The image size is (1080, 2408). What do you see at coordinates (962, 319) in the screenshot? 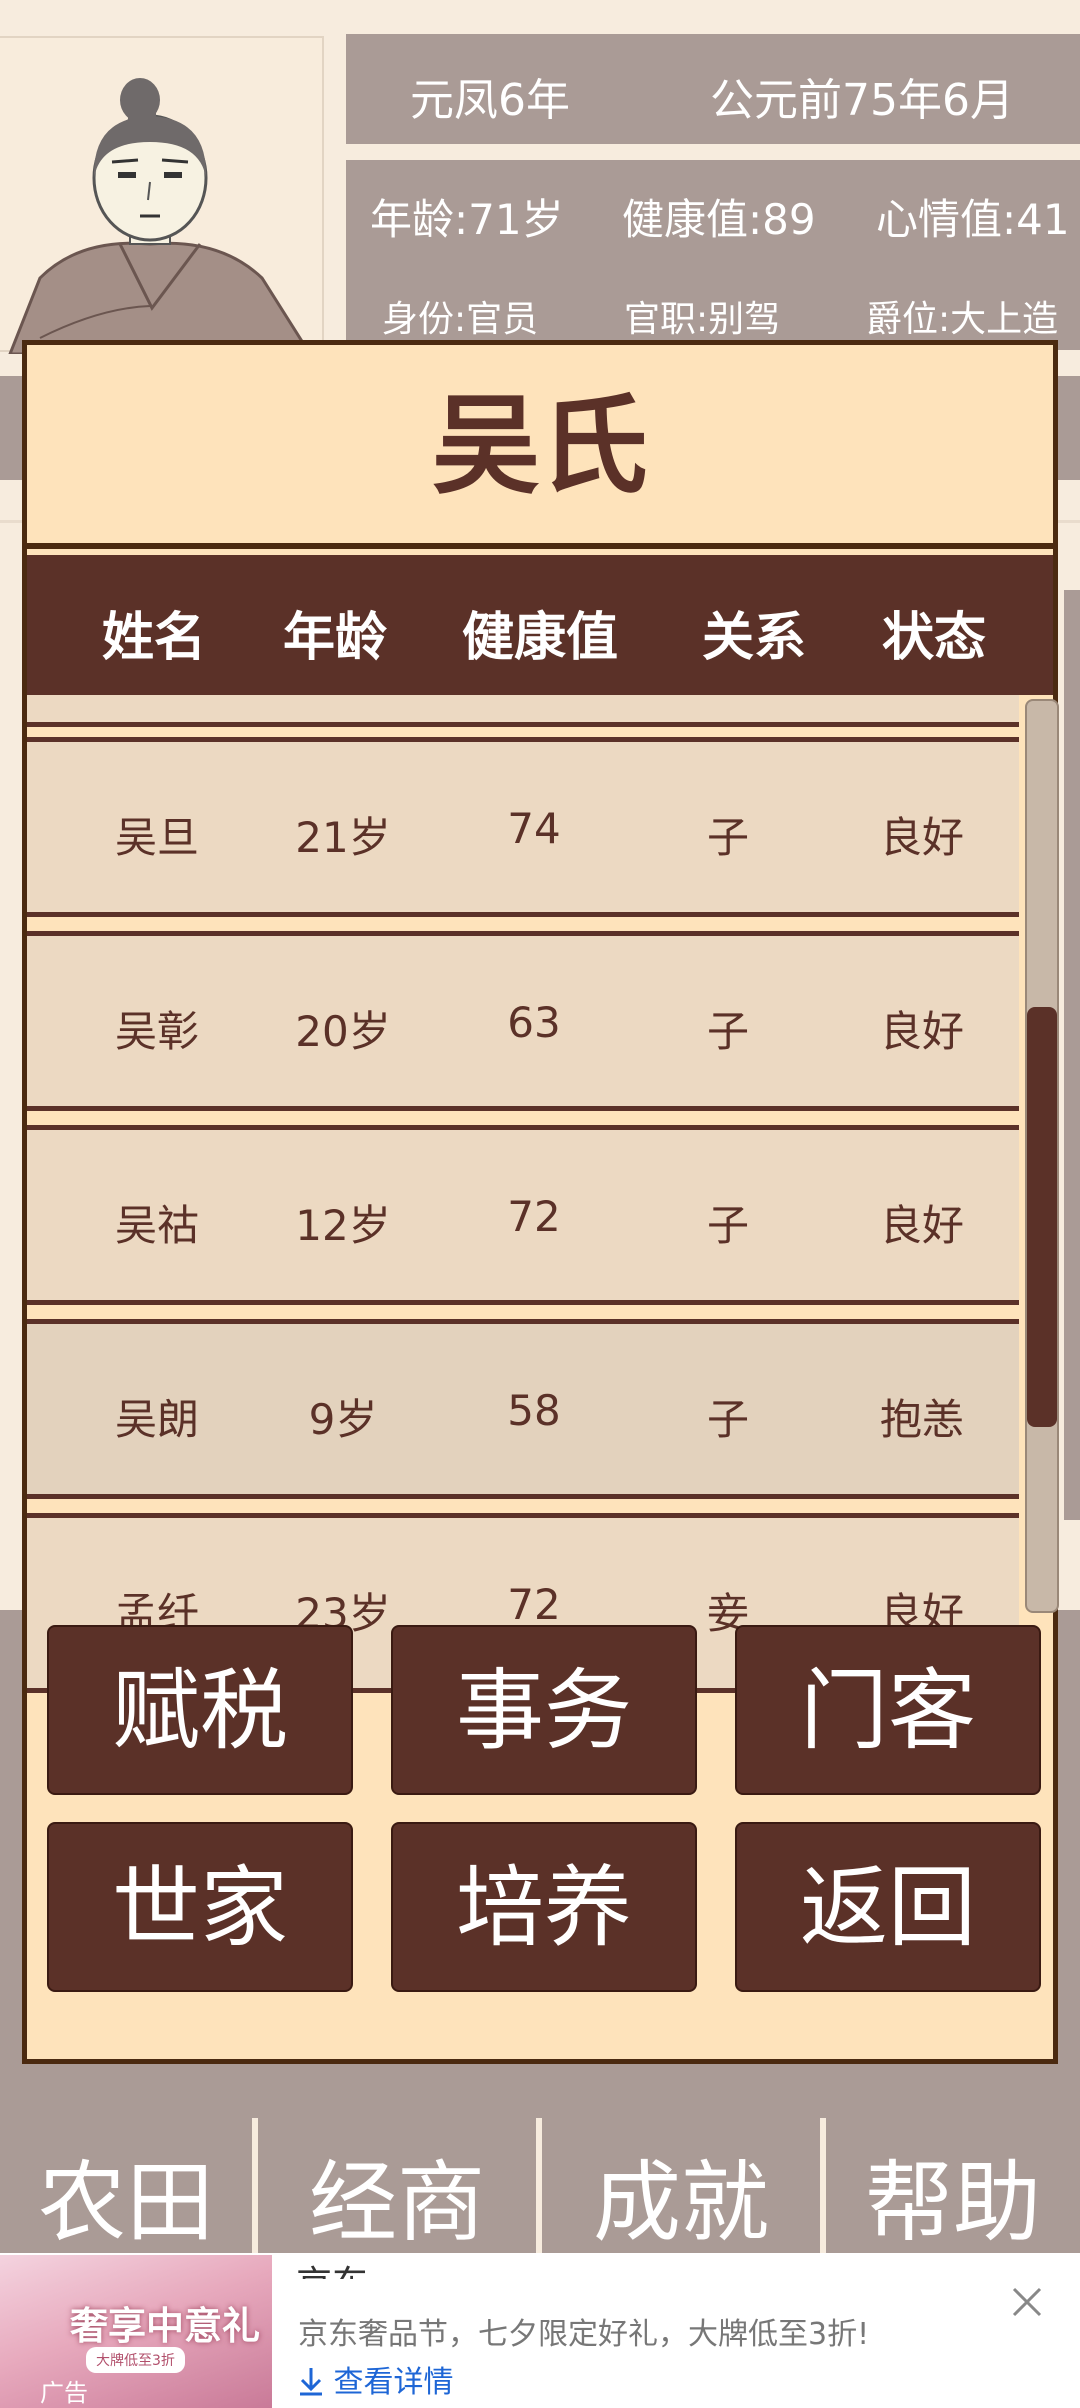
I see `rank-stat: 爵位:大上造` at bounding box center [962, 319].